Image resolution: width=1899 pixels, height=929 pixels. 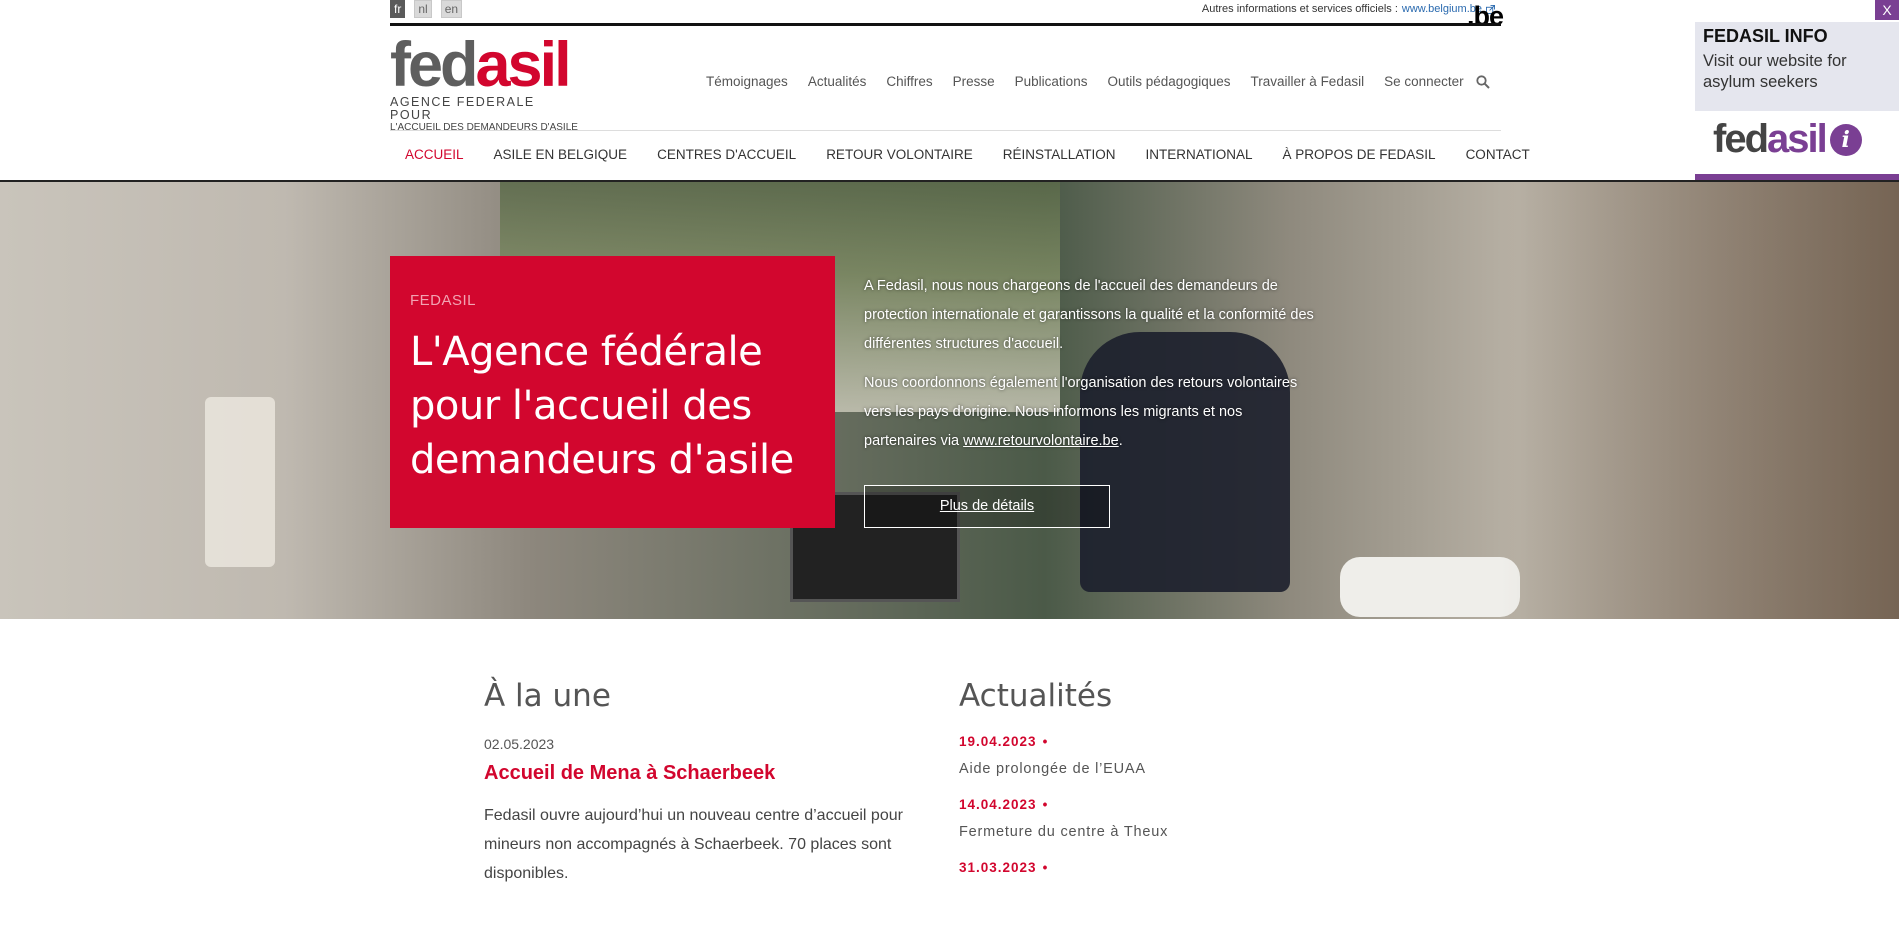 What do you see at coordinates (1485, 16) in the screenshot?
I see `be-logo-text: .be` at bounding box center [1485, 16].